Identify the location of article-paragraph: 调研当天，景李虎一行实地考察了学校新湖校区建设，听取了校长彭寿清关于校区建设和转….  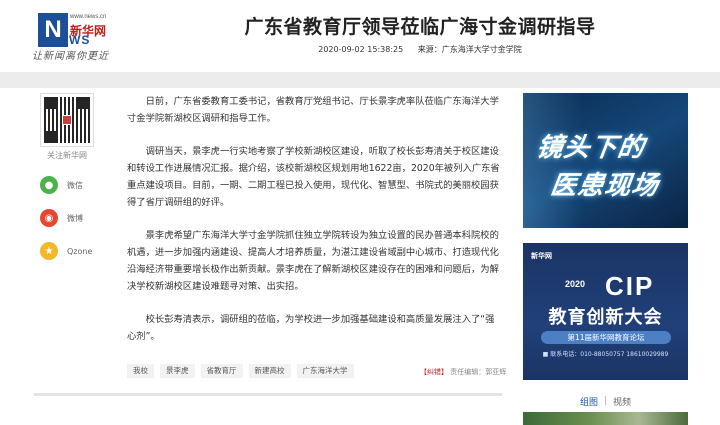
(313, 177).